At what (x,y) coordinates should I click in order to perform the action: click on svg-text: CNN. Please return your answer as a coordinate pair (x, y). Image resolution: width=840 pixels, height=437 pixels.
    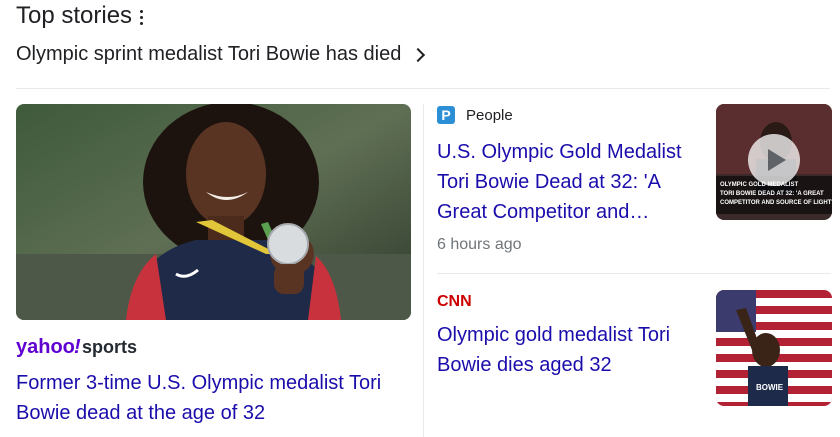
    Looking at the image, I should click on (454, 301).